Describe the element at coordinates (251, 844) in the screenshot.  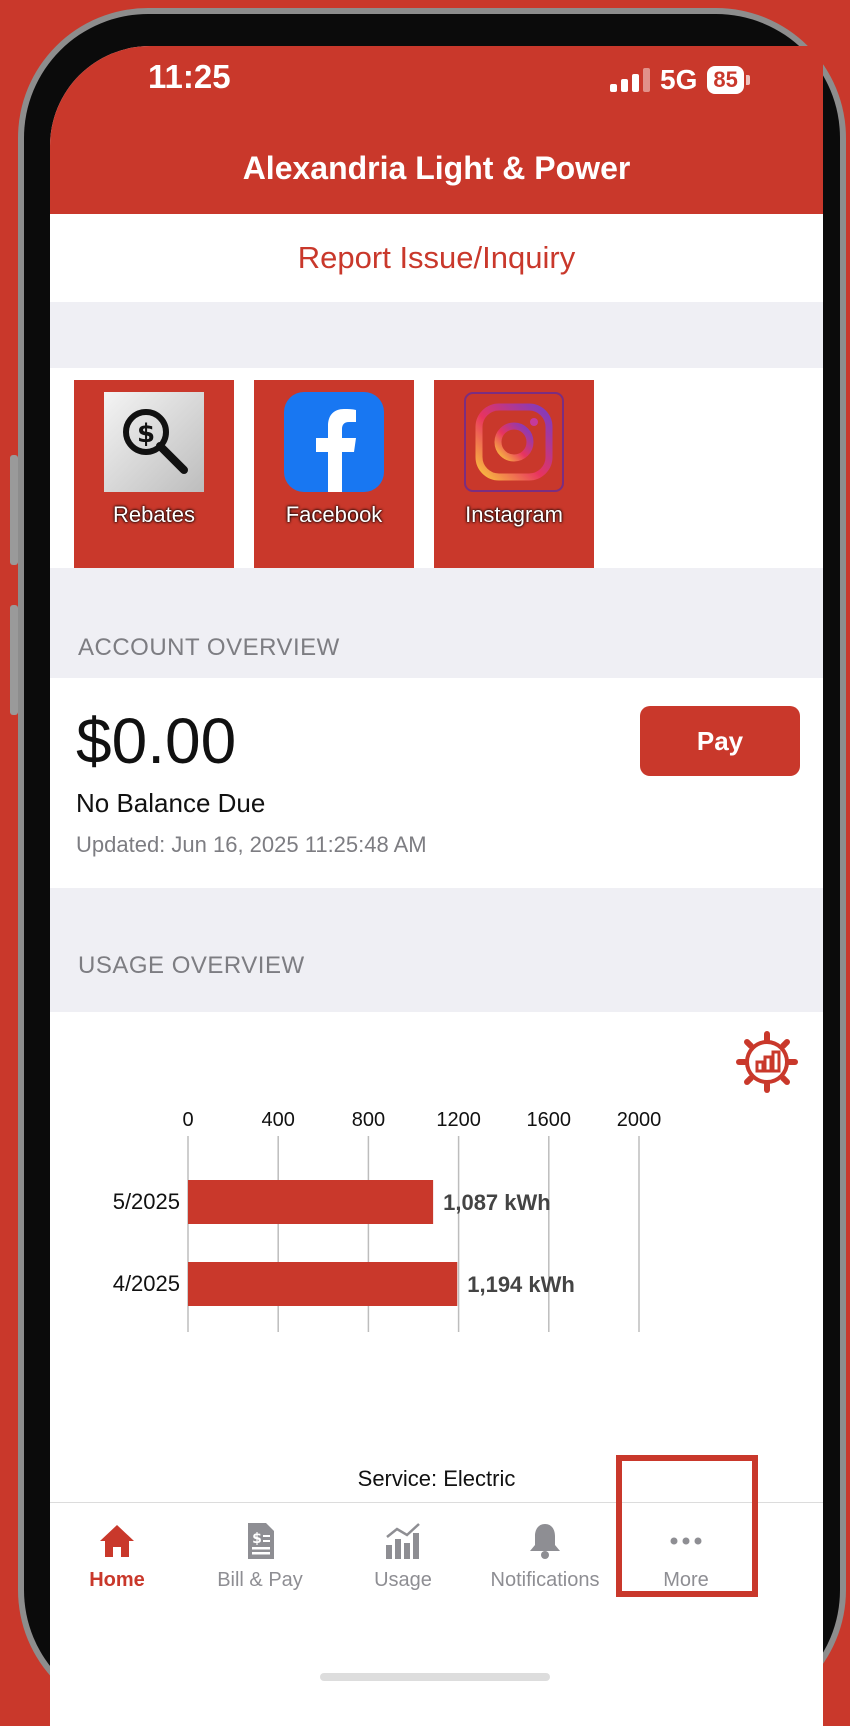
I see `updated-timestamp: Updated: Jun 16, 2025 11:25:48 AM` at that location.